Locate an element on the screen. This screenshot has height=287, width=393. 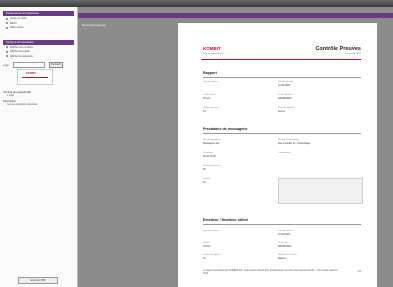
field-label: Version du logiciel is located at coordinates (211, 255).